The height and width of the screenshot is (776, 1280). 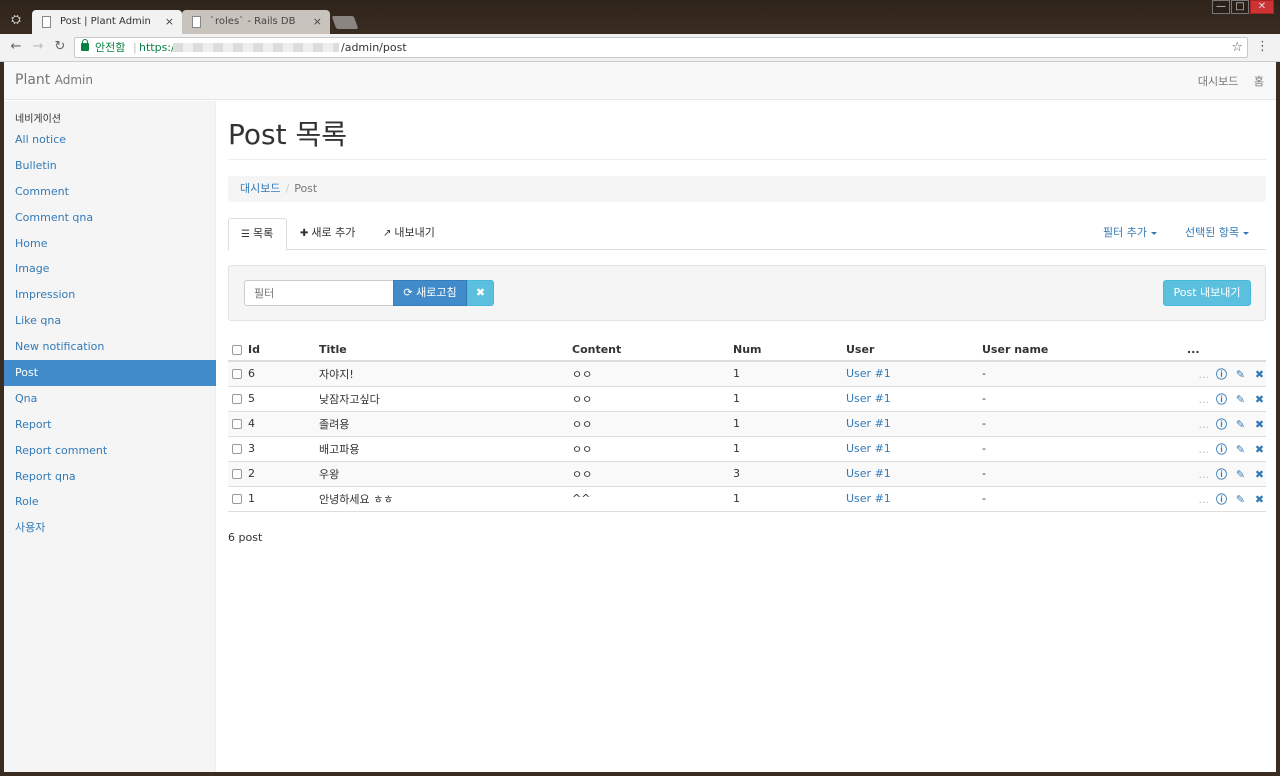 I want to click on sidebar-item: Report qna, so click(x=110, y=477).